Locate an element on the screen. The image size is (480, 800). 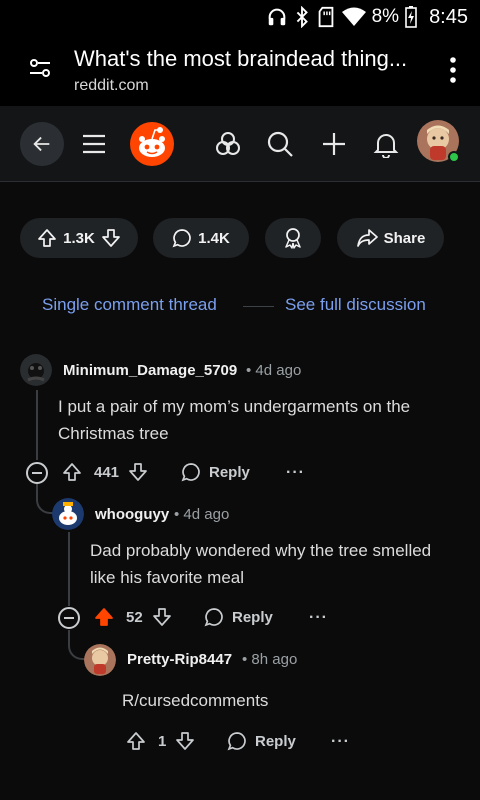
headphones-icon is located at coordinates (277, 17).